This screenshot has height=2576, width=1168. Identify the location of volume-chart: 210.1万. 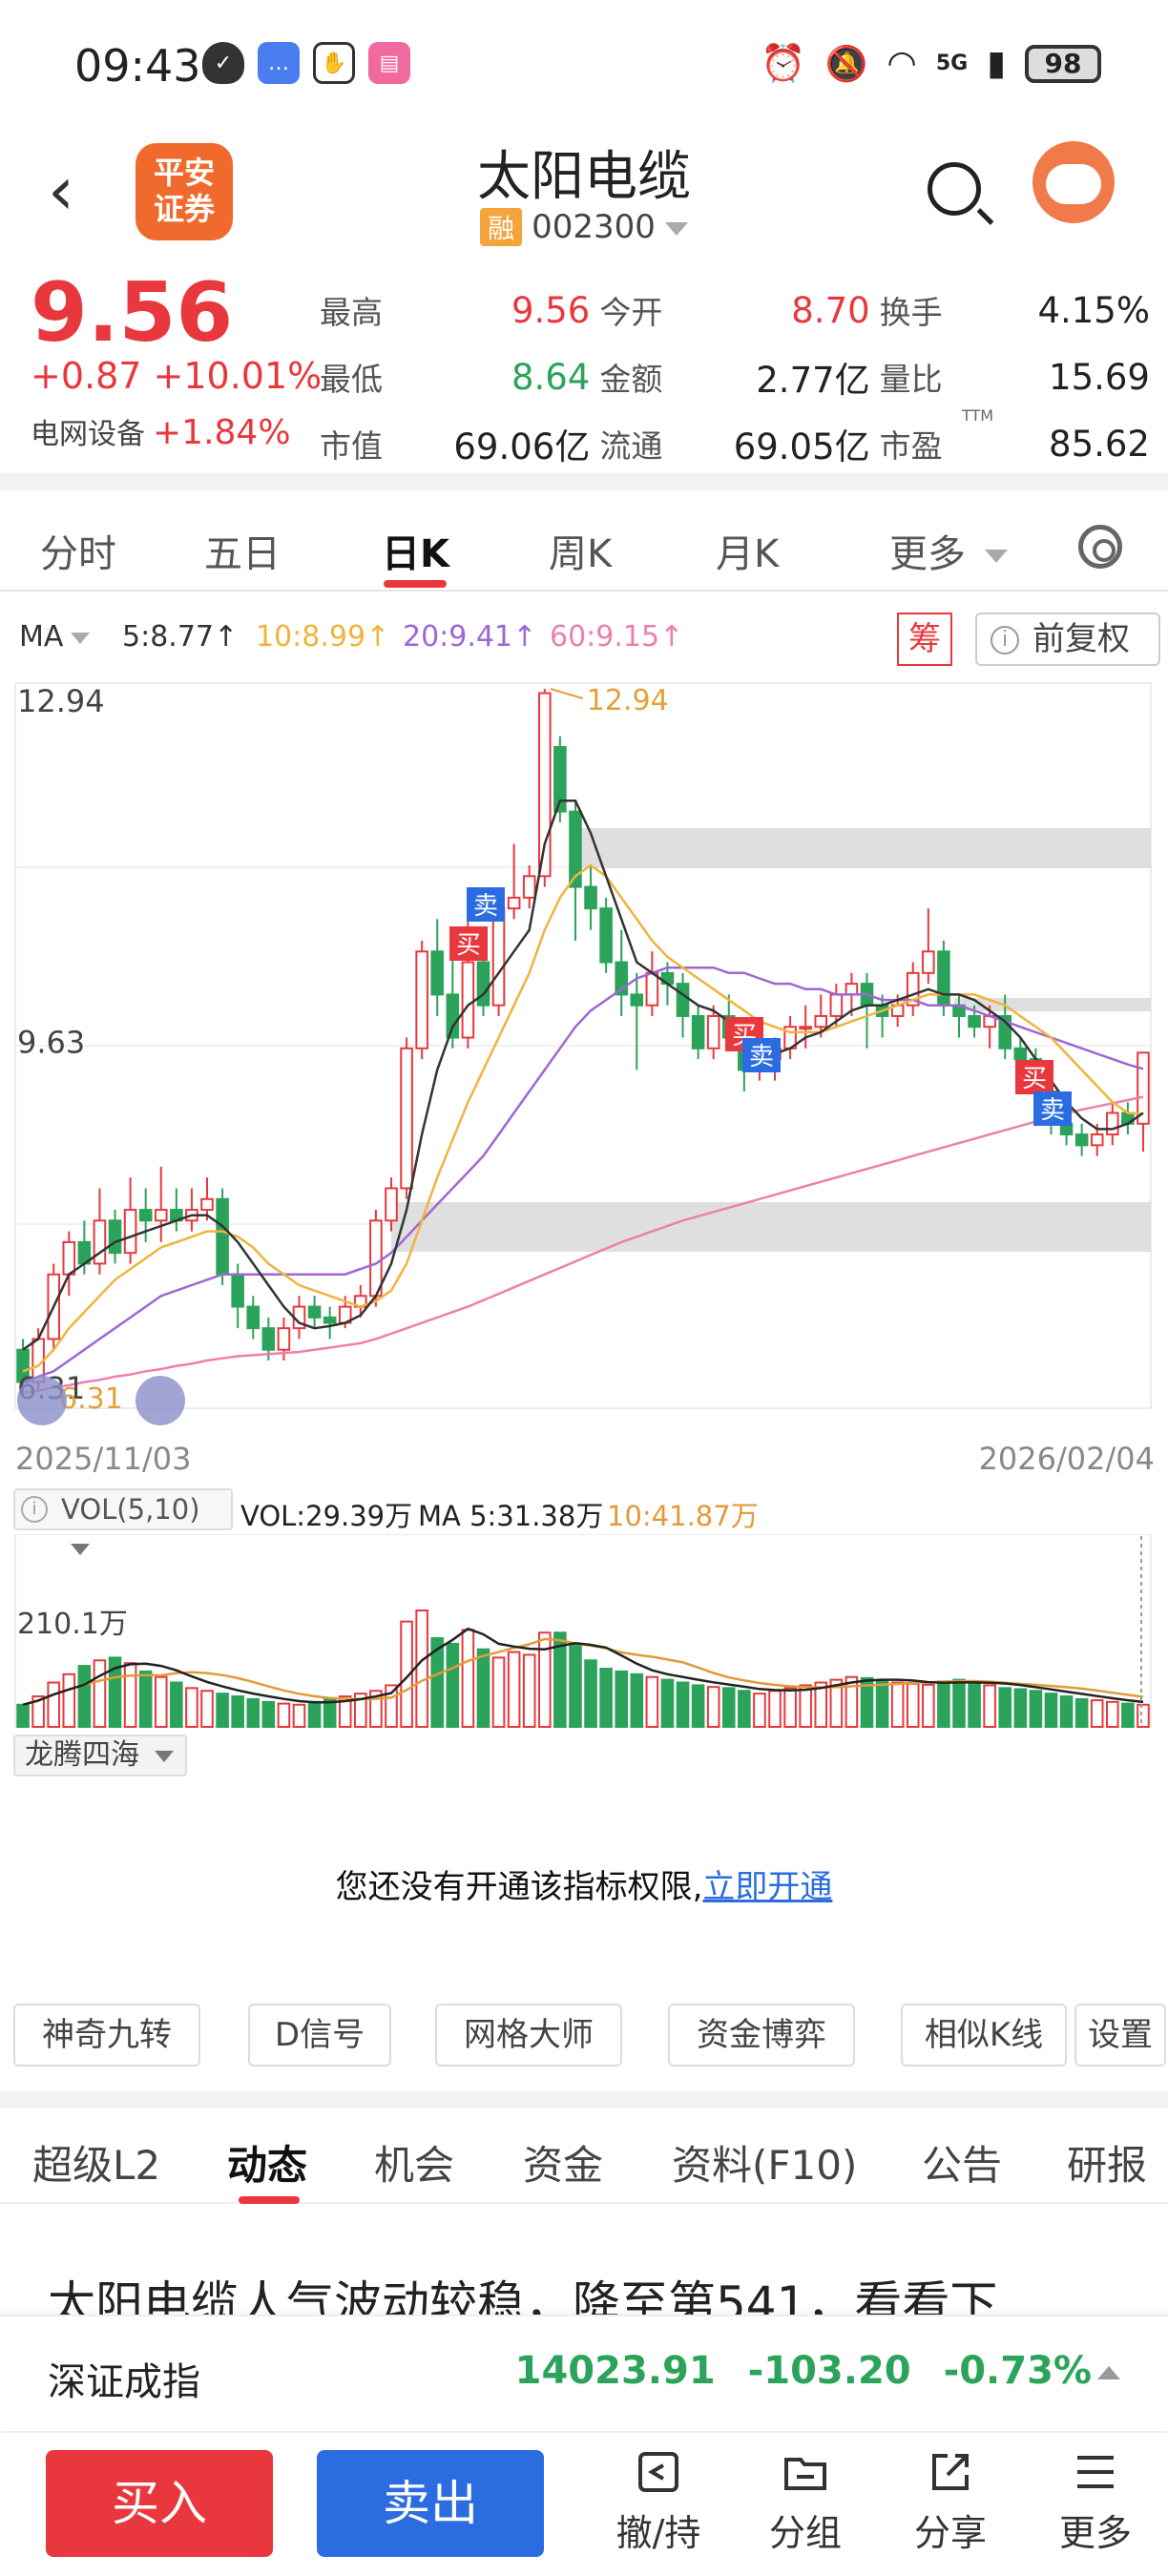
(584, 1634).